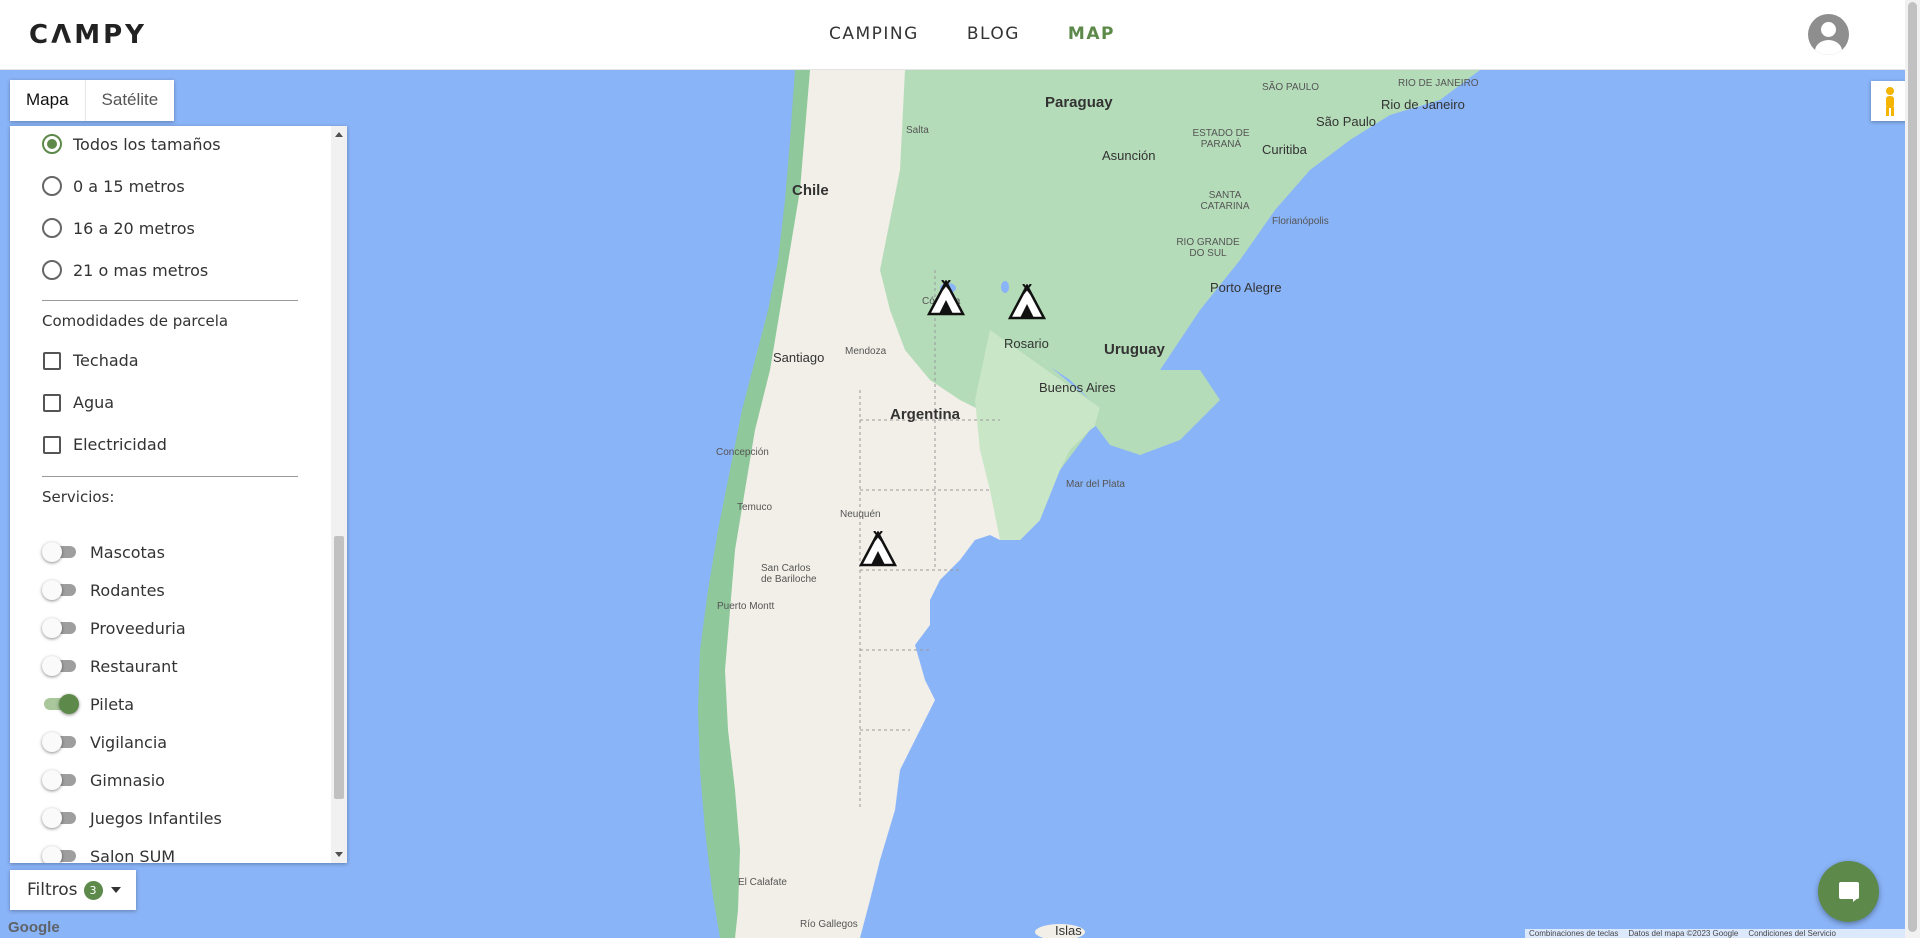  I want to click on size-option-label: 16 a 20 metros, so click(134, 228).